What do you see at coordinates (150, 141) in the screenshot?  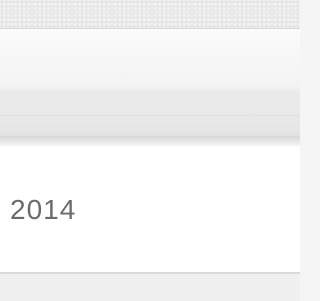 I see `toolbar-shadow` at bounding box center [150, 141].